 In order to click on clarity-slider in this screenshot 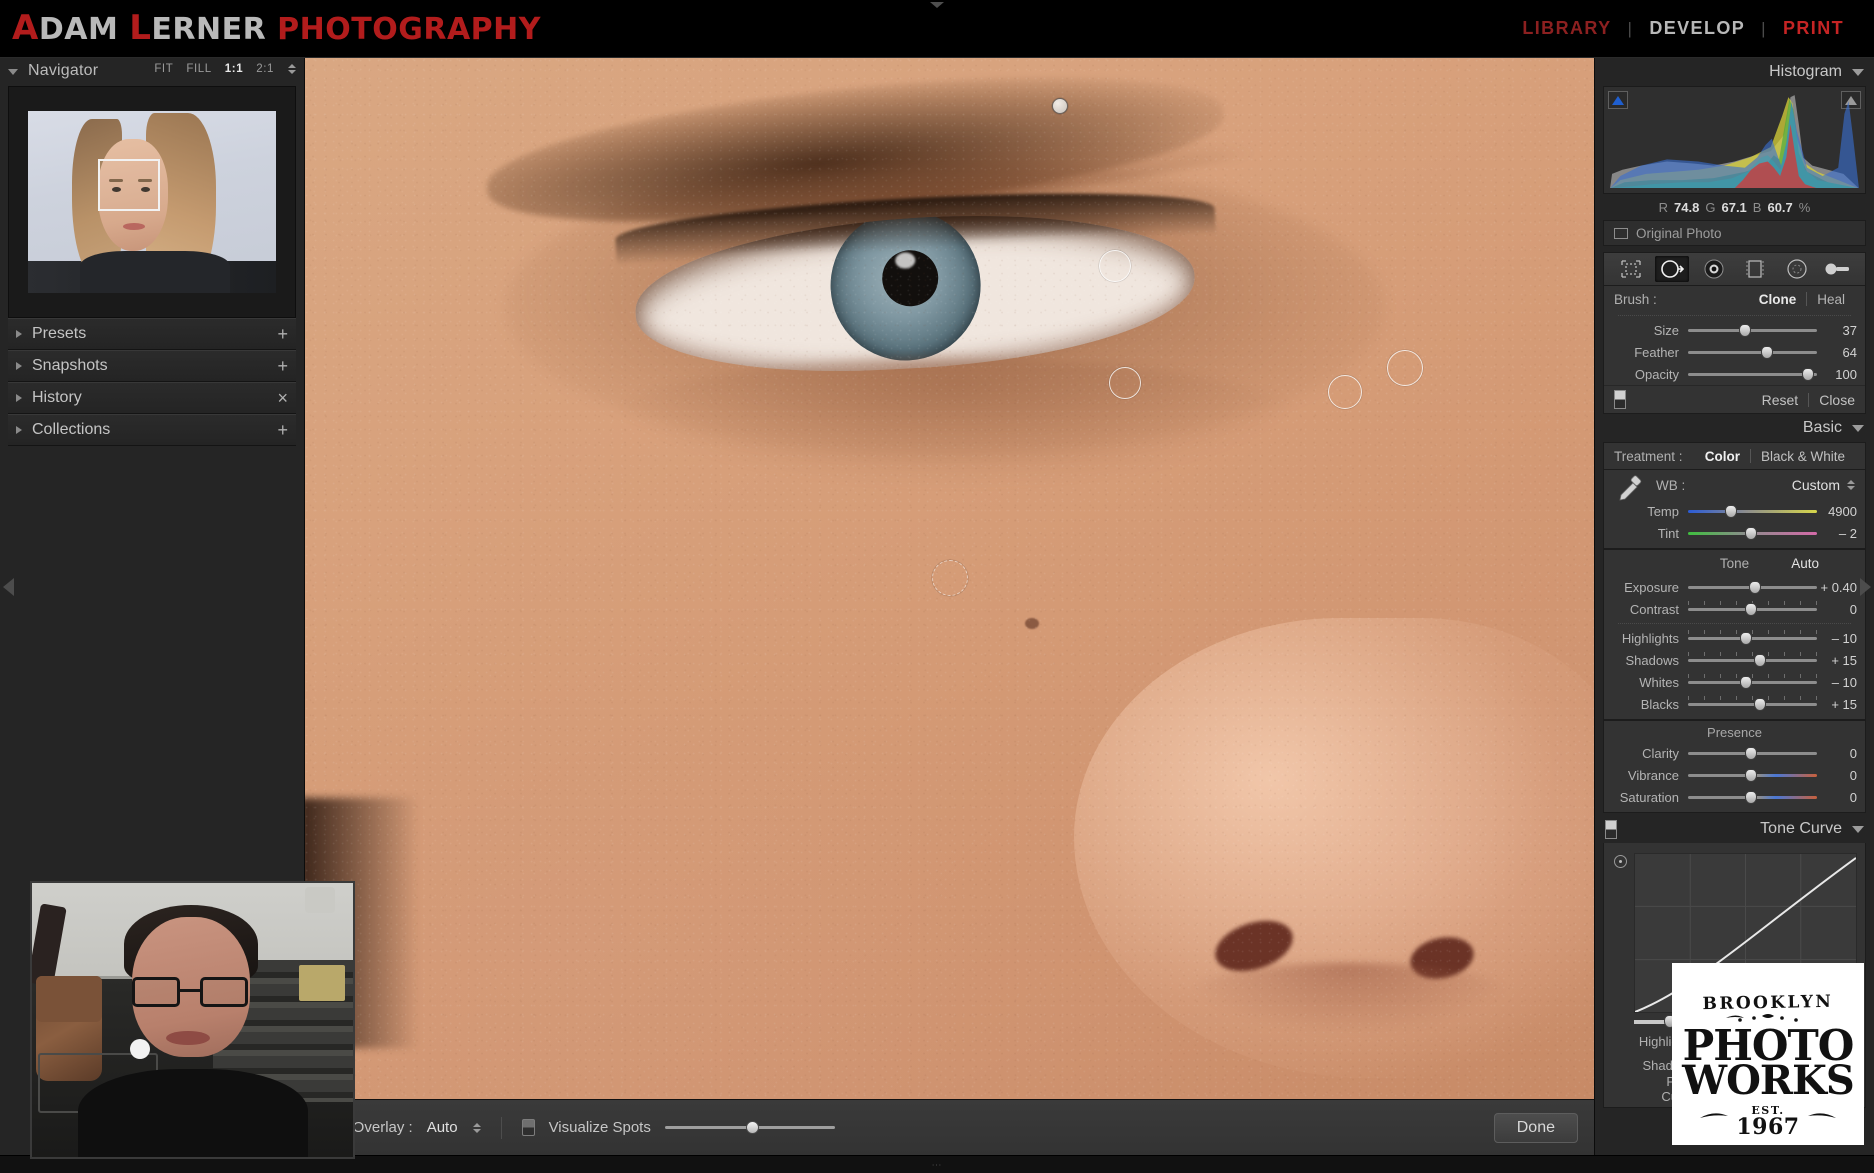, I will do `click(1752, 753)`.